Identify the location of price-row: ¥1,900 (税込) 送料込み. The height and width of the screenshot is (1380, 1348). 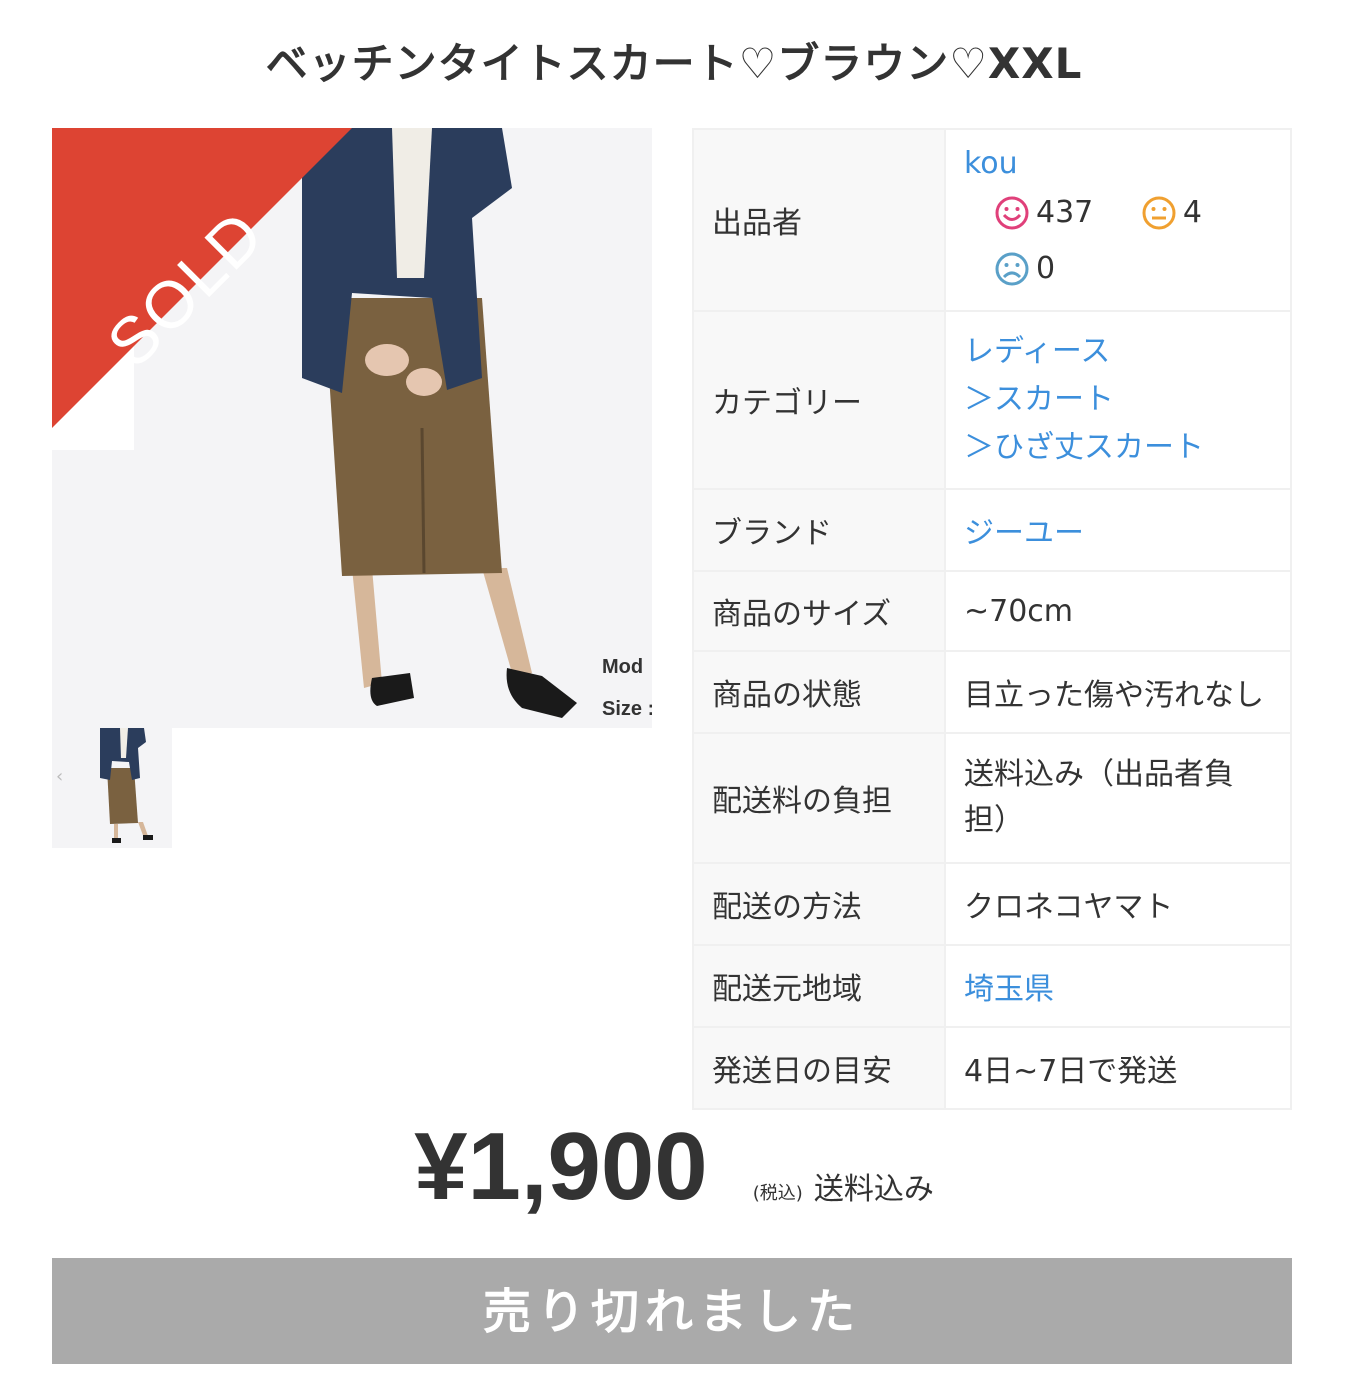
(674, 1167).